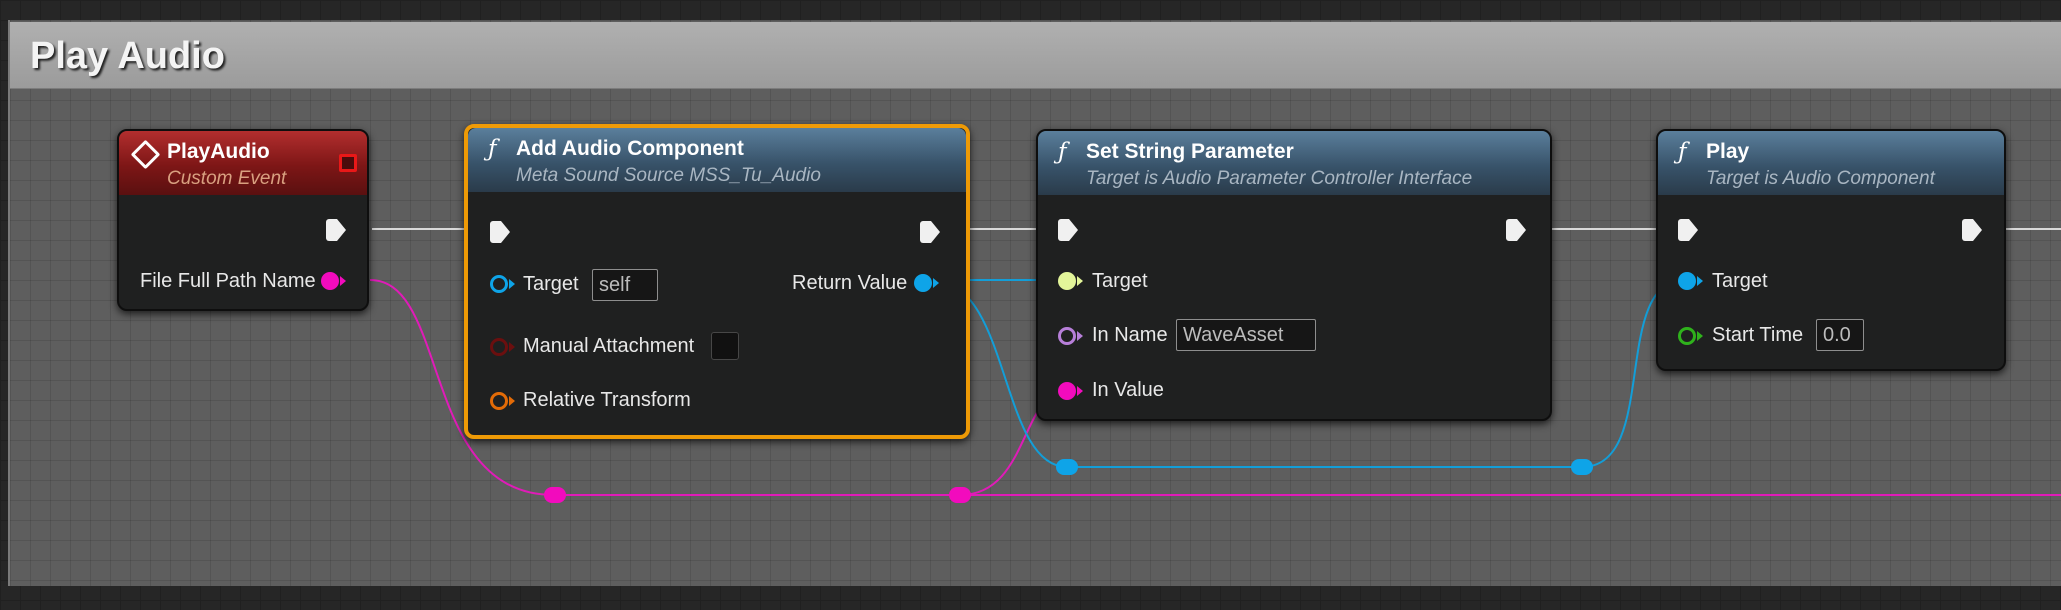 The height and width of the screenshot is (610, 2061). I want to click on node-header: ƒ Play Target is Audio Component, so click(1831, 163).